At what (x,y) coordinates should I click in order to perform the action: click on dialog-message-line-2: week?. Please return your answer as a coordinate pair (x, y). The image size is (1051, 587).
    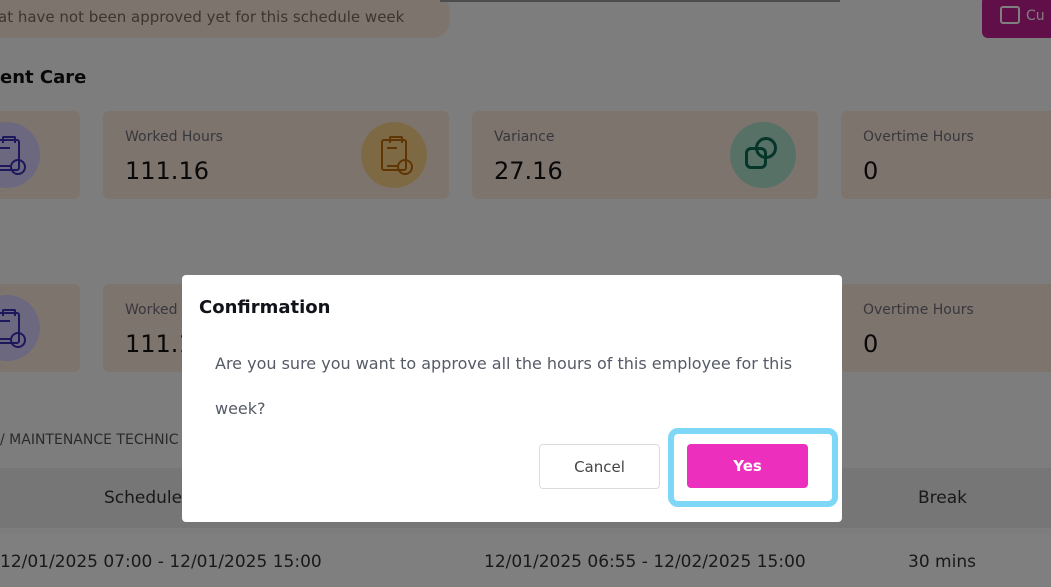
    Looking at the image, I should click on (240, 408).